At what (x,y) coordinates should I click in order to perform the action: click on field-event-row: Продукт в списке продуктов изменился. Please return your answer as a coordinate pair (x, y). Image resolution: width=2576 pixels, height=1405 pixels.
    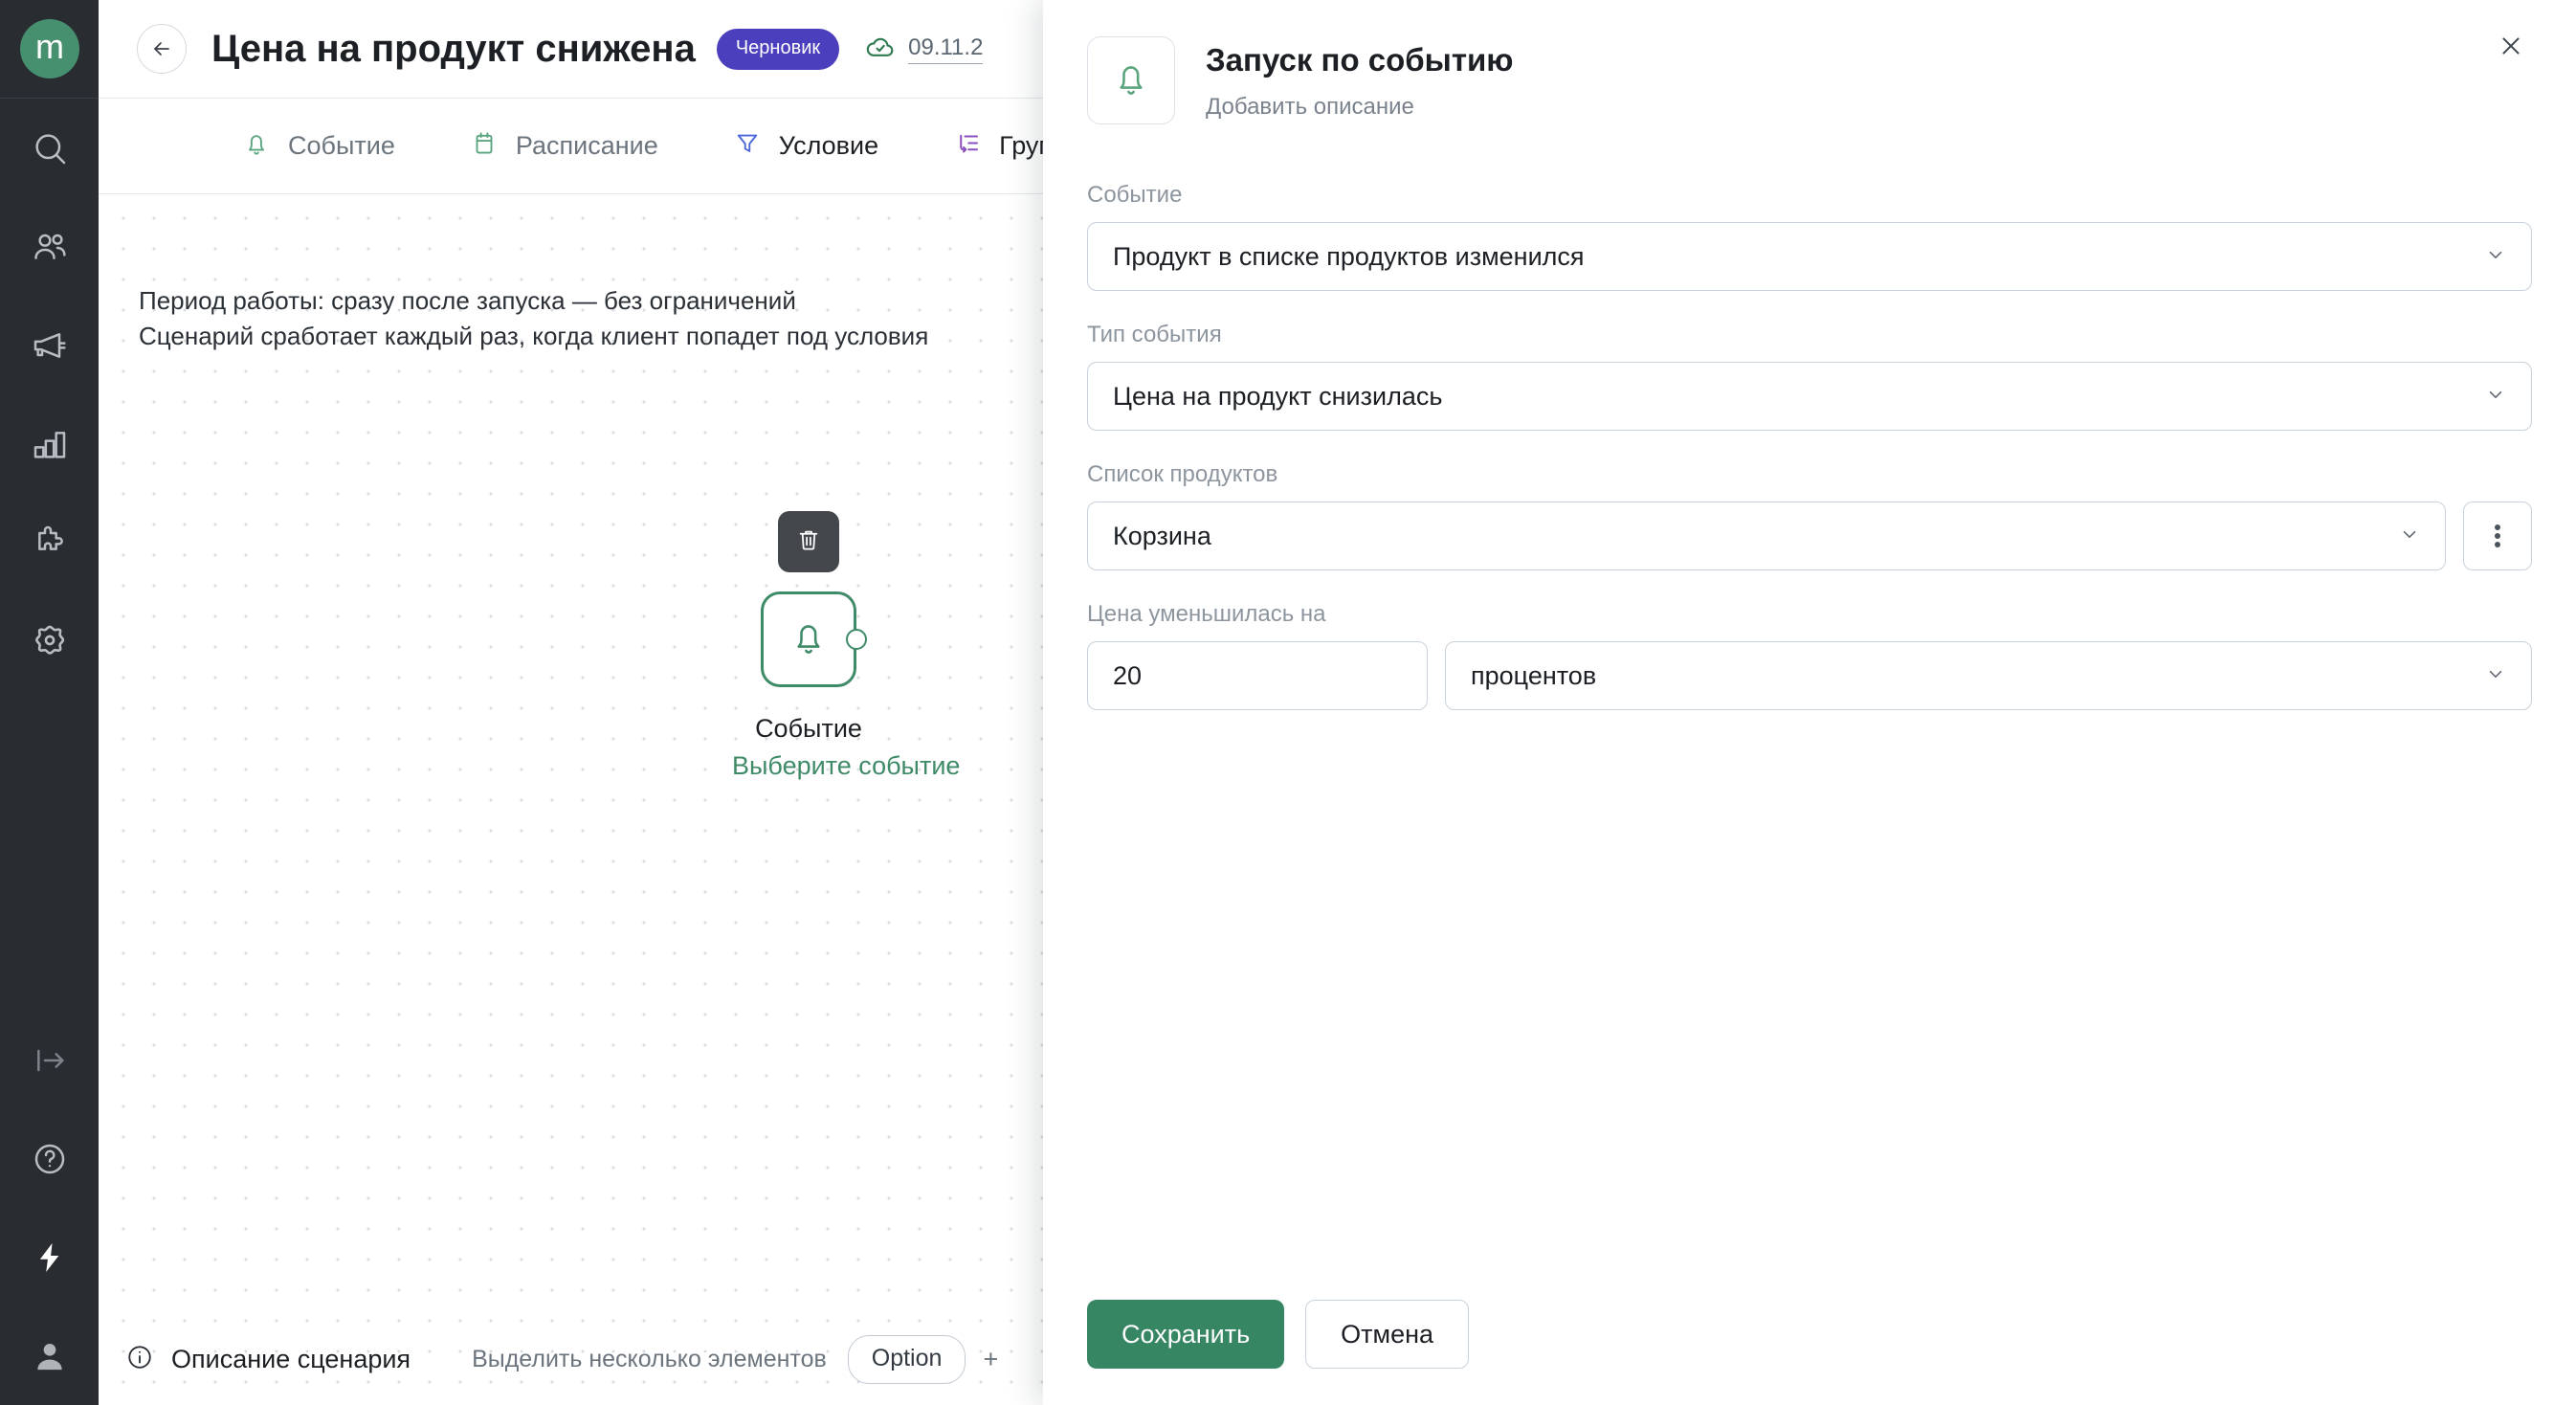
    Looking at the image, I should click on (1809, 256).